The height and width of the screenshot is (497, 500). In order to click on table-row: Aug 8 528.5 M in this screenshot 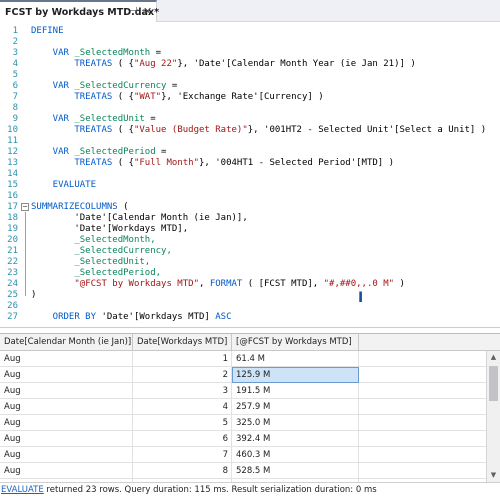, I will do `click(243, 471)`.